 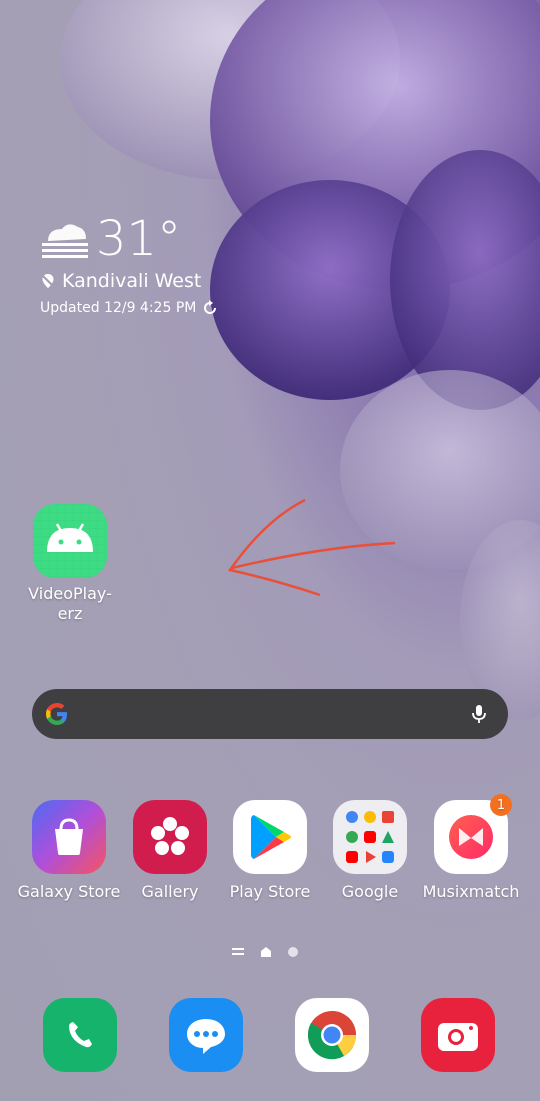 What do you see at coordinates (370, 891) in the screenshot?
I see `google-label: Google` at bounding box center [370, 891].